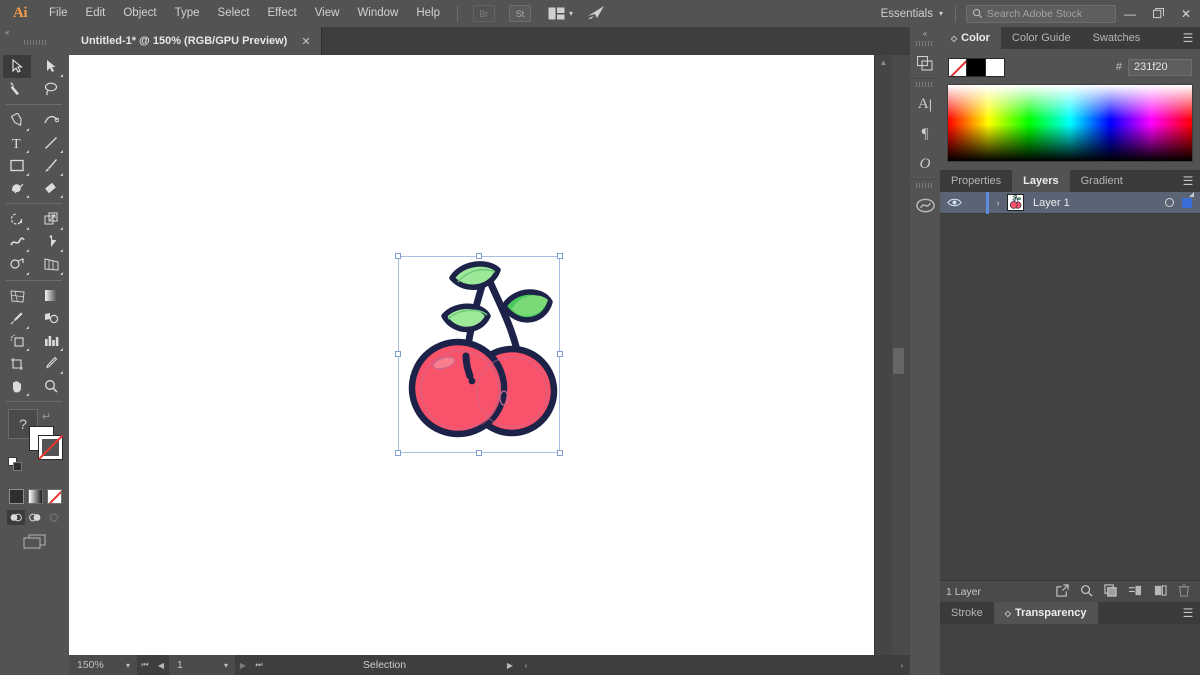 The height and width of the screenshot is (675, 1200). What do you see at coordinates (17, 264) in the screenshot?
I see `shape-builder-tool` at bounding box center [17, 264].